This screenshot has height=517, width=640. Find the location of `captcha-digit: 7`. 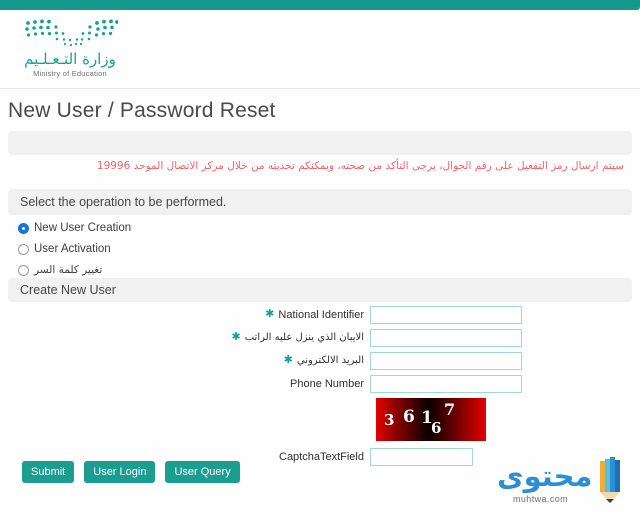

captcha-digit: 7 is located at coordinates (450, 409).